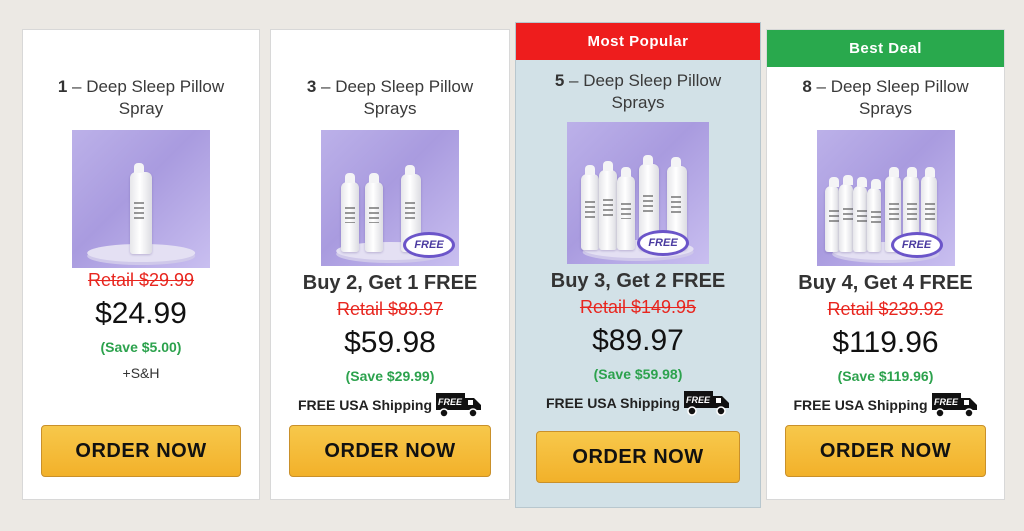 Image resolution: width=1024 pixels, height=531 pixels. I want to click on retail-price: Retail $149.95, so click(638, 307).